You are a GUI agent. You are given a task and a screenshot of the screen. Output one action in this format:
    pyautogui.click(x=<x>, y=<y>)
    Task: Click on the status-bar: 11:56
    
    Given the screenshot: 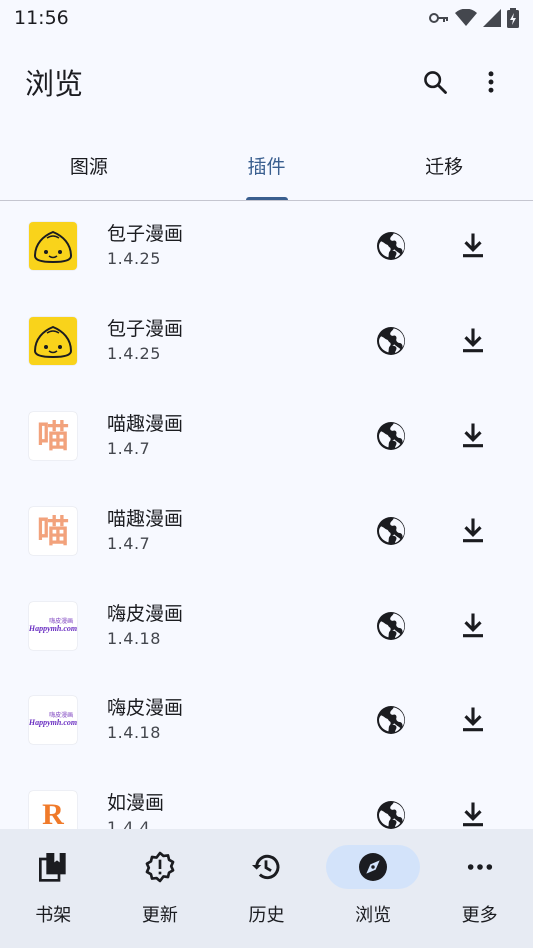 What is the action you would take?
    pyautogui.click(x=266, y=18)
    